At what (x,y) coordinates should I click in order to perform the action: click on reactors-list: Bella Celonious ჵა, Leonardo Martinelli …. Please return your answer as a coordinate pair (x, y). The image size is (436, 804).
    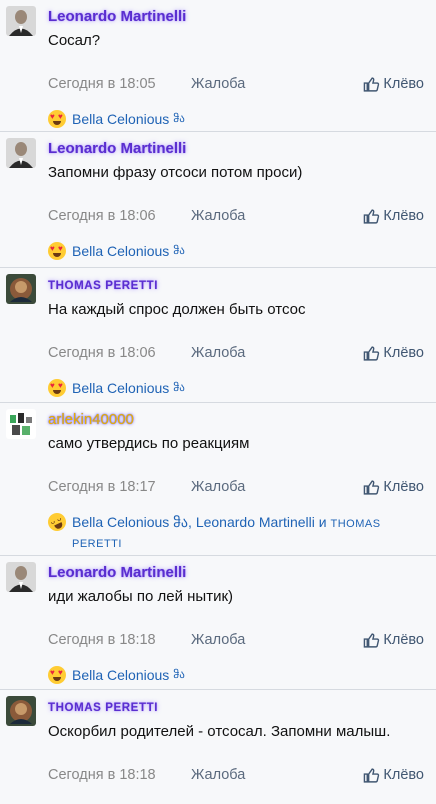
    Looking at the image, I should click on (199, 522).